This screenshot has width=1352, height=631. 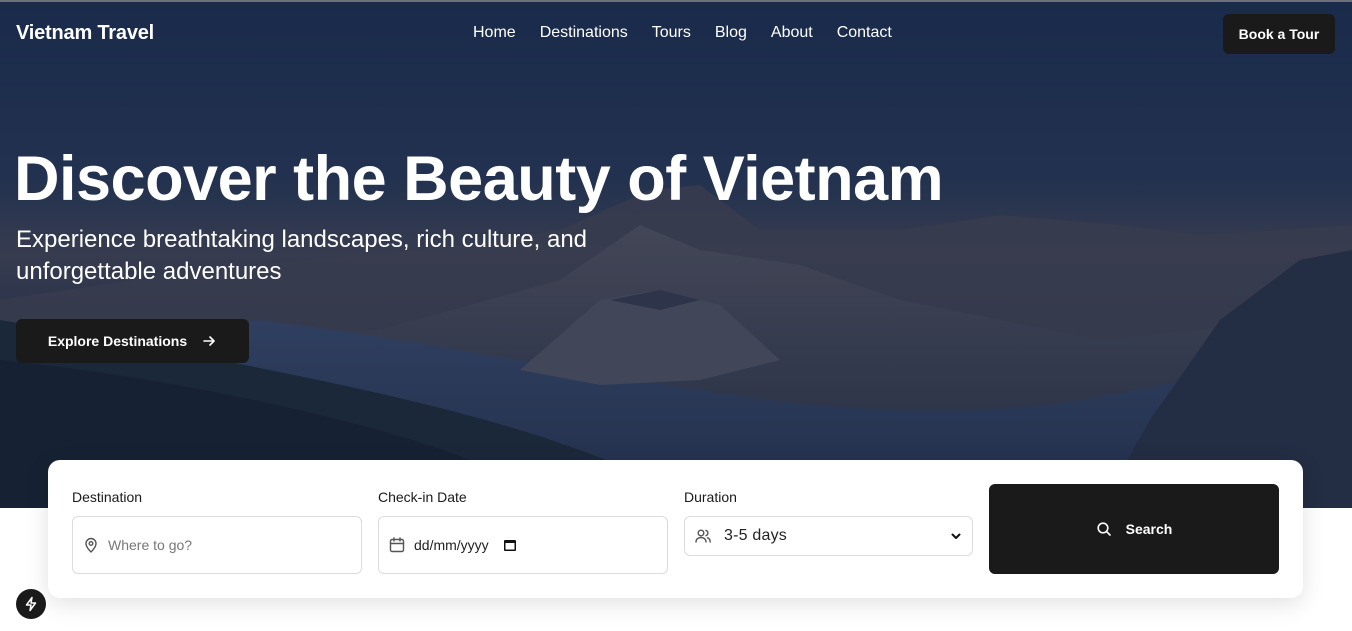 What do you see at coordinates (523, 545) in the screenshot?
I see `checkin-date-input: dd/mm/yyyy` at bounding box center [523, 545].